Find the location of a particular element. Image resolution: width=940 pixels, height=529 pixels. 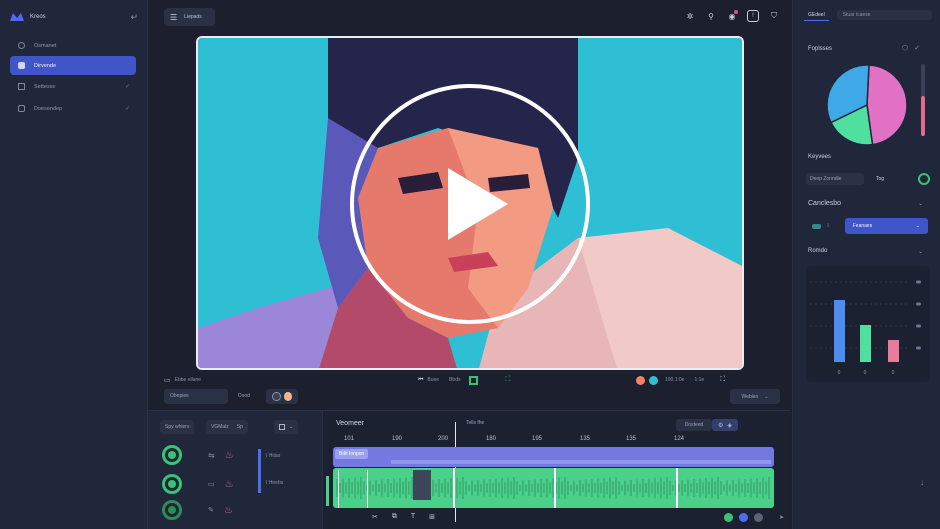

zoom-dot-blue is located at coordinates (743, 517).